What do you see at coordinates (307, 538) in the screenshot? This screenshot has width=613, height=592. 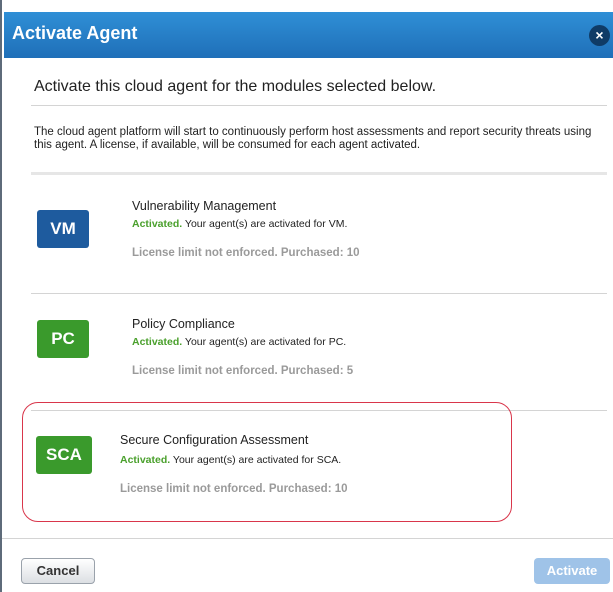 I see `footer-divider` at bounding box center [307, 538].